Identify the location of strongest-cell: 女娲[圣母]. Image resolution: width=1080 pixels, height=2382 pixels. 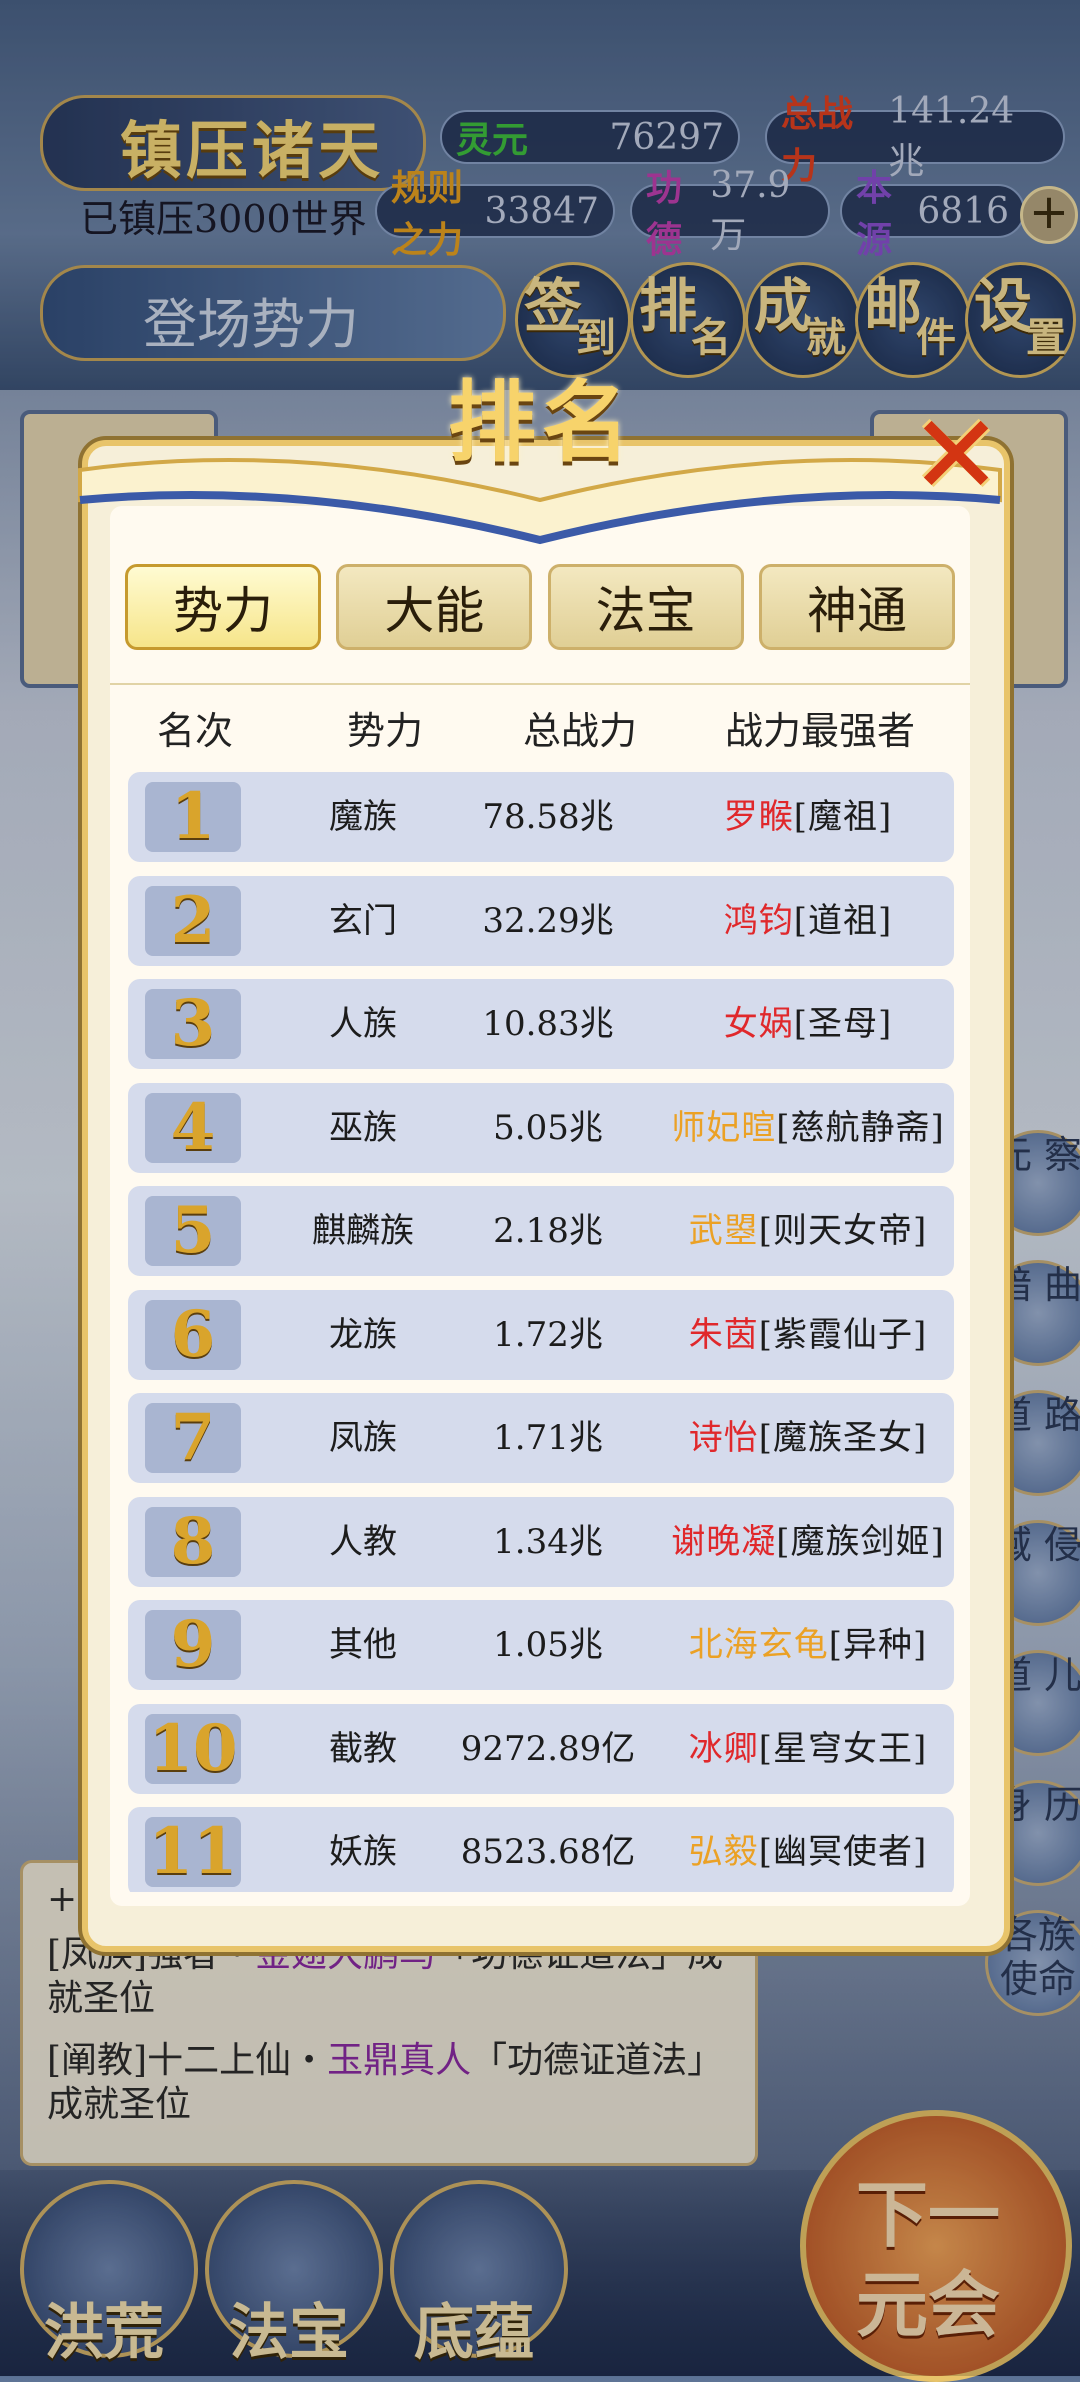
(806, 1024).